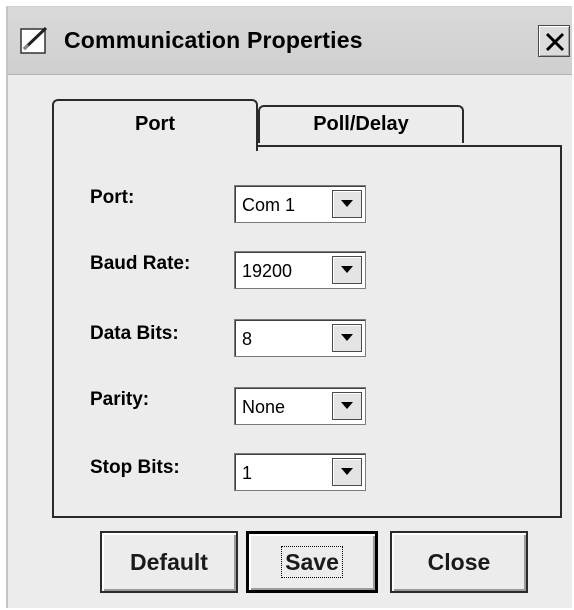 Image resolution: width=574 pixels, height=610 pixels. Describe the element at coordinates (213, 40) in the screenshot. I see `window-title: Communication Properties` at that location.